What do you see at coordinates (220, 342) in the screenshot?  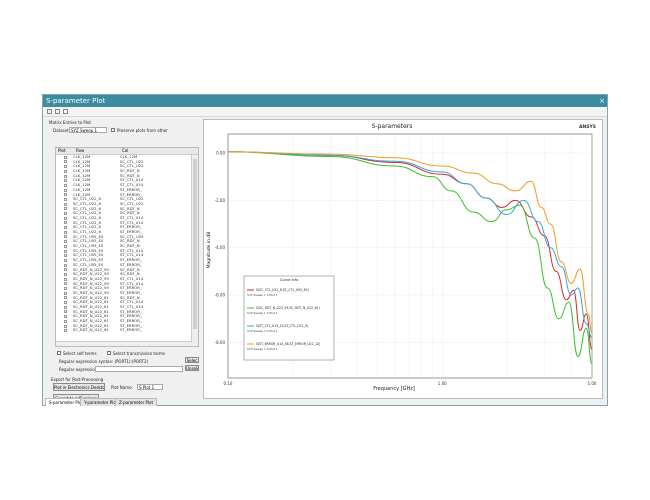 I see `y-tick-label: -8.00` at bounding box center [220, 342].